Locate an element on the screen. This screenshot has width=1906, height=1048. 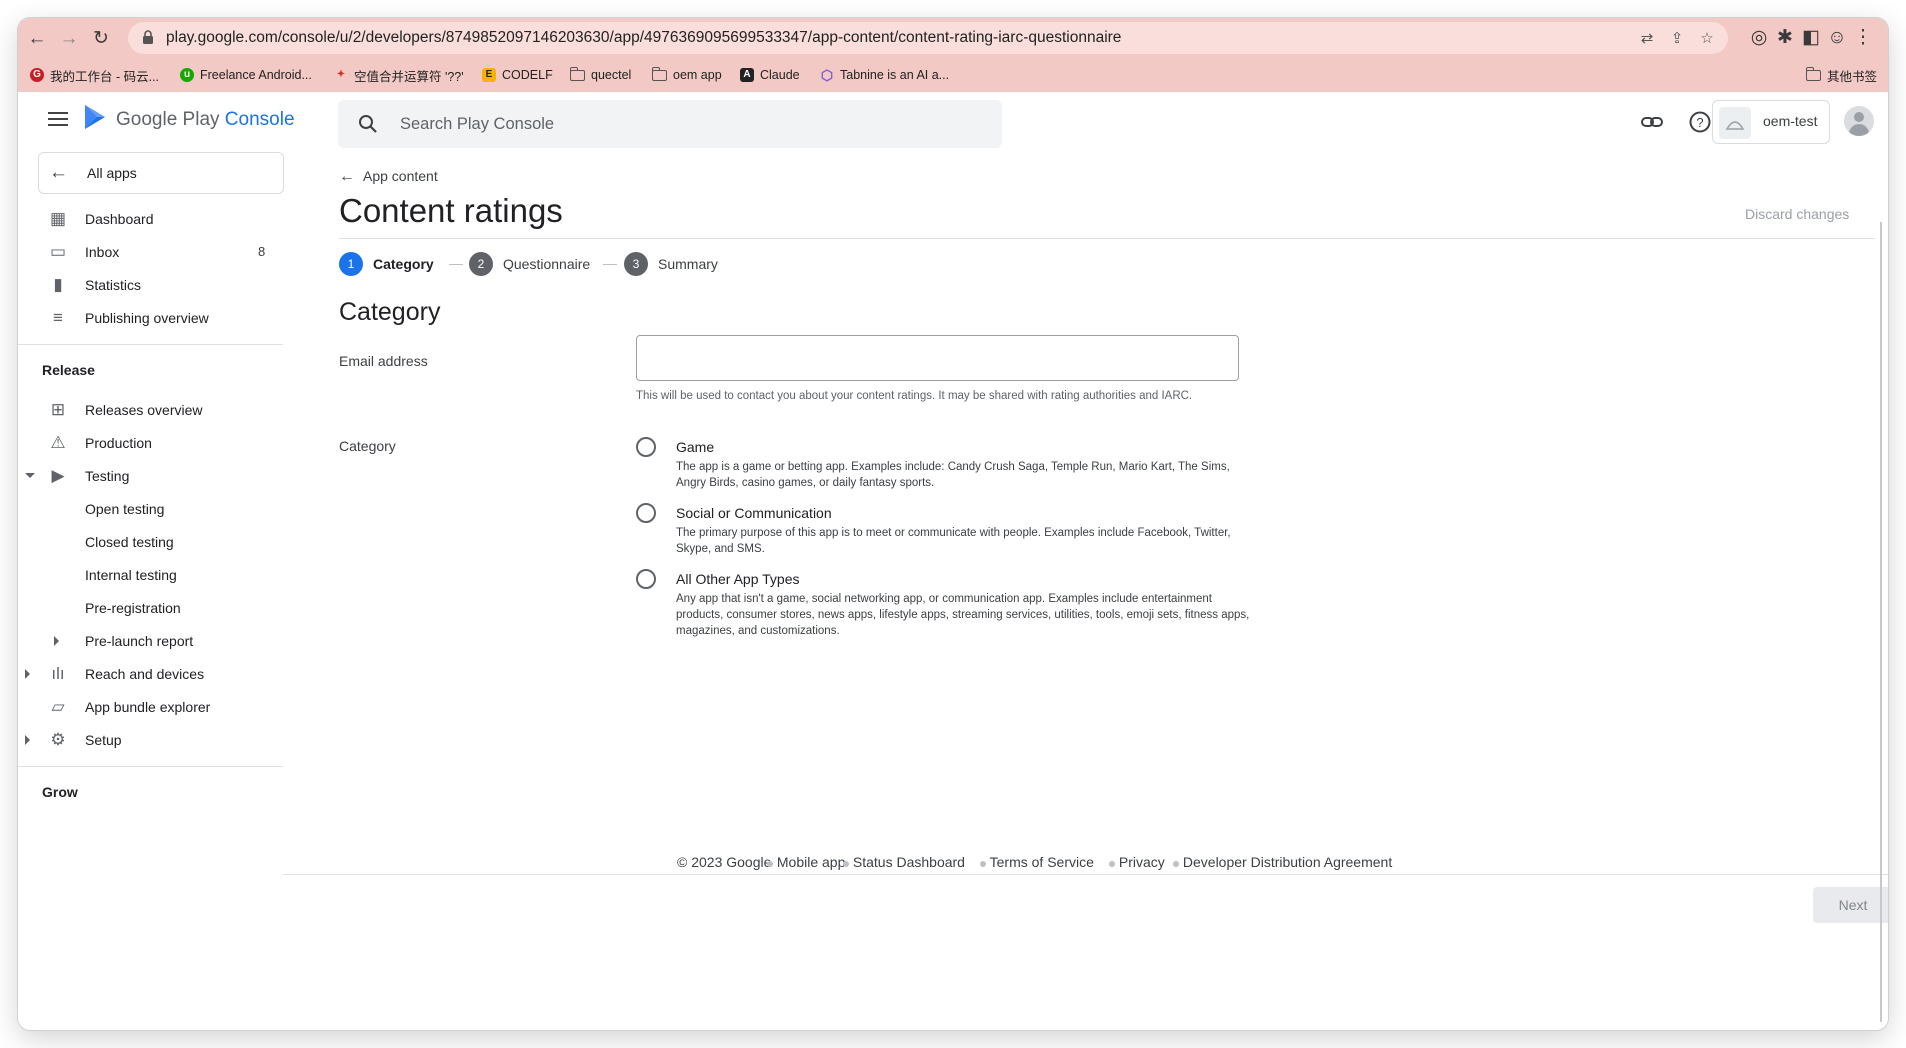
sidebar-item-production: ⚠ Production is located at coordinates (150, 443).